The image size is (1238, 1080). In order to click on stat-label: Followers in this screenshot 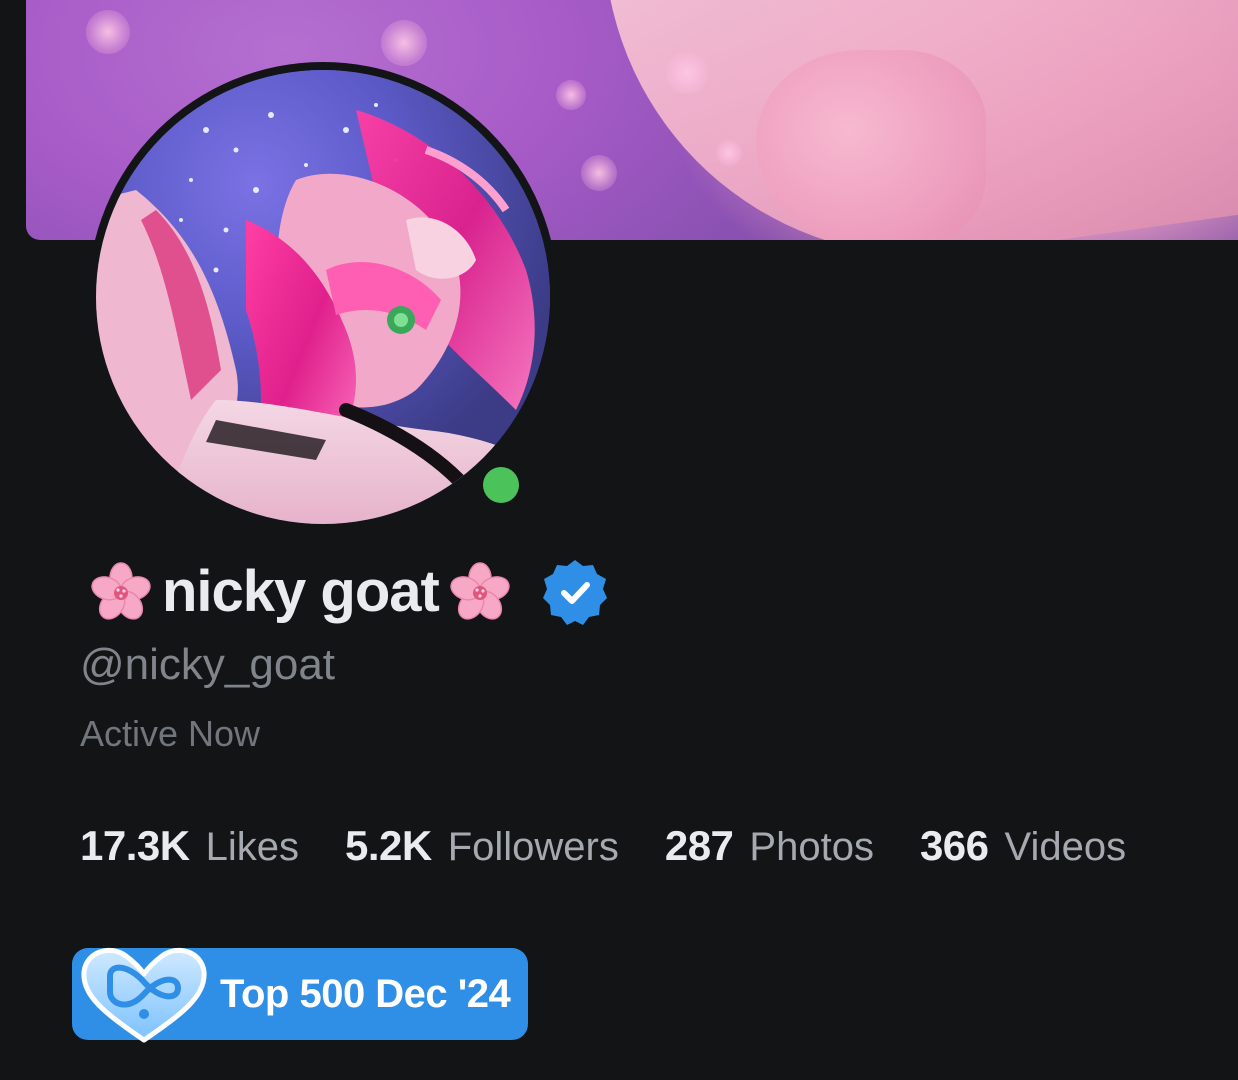, I will do `click(533, 847)`.